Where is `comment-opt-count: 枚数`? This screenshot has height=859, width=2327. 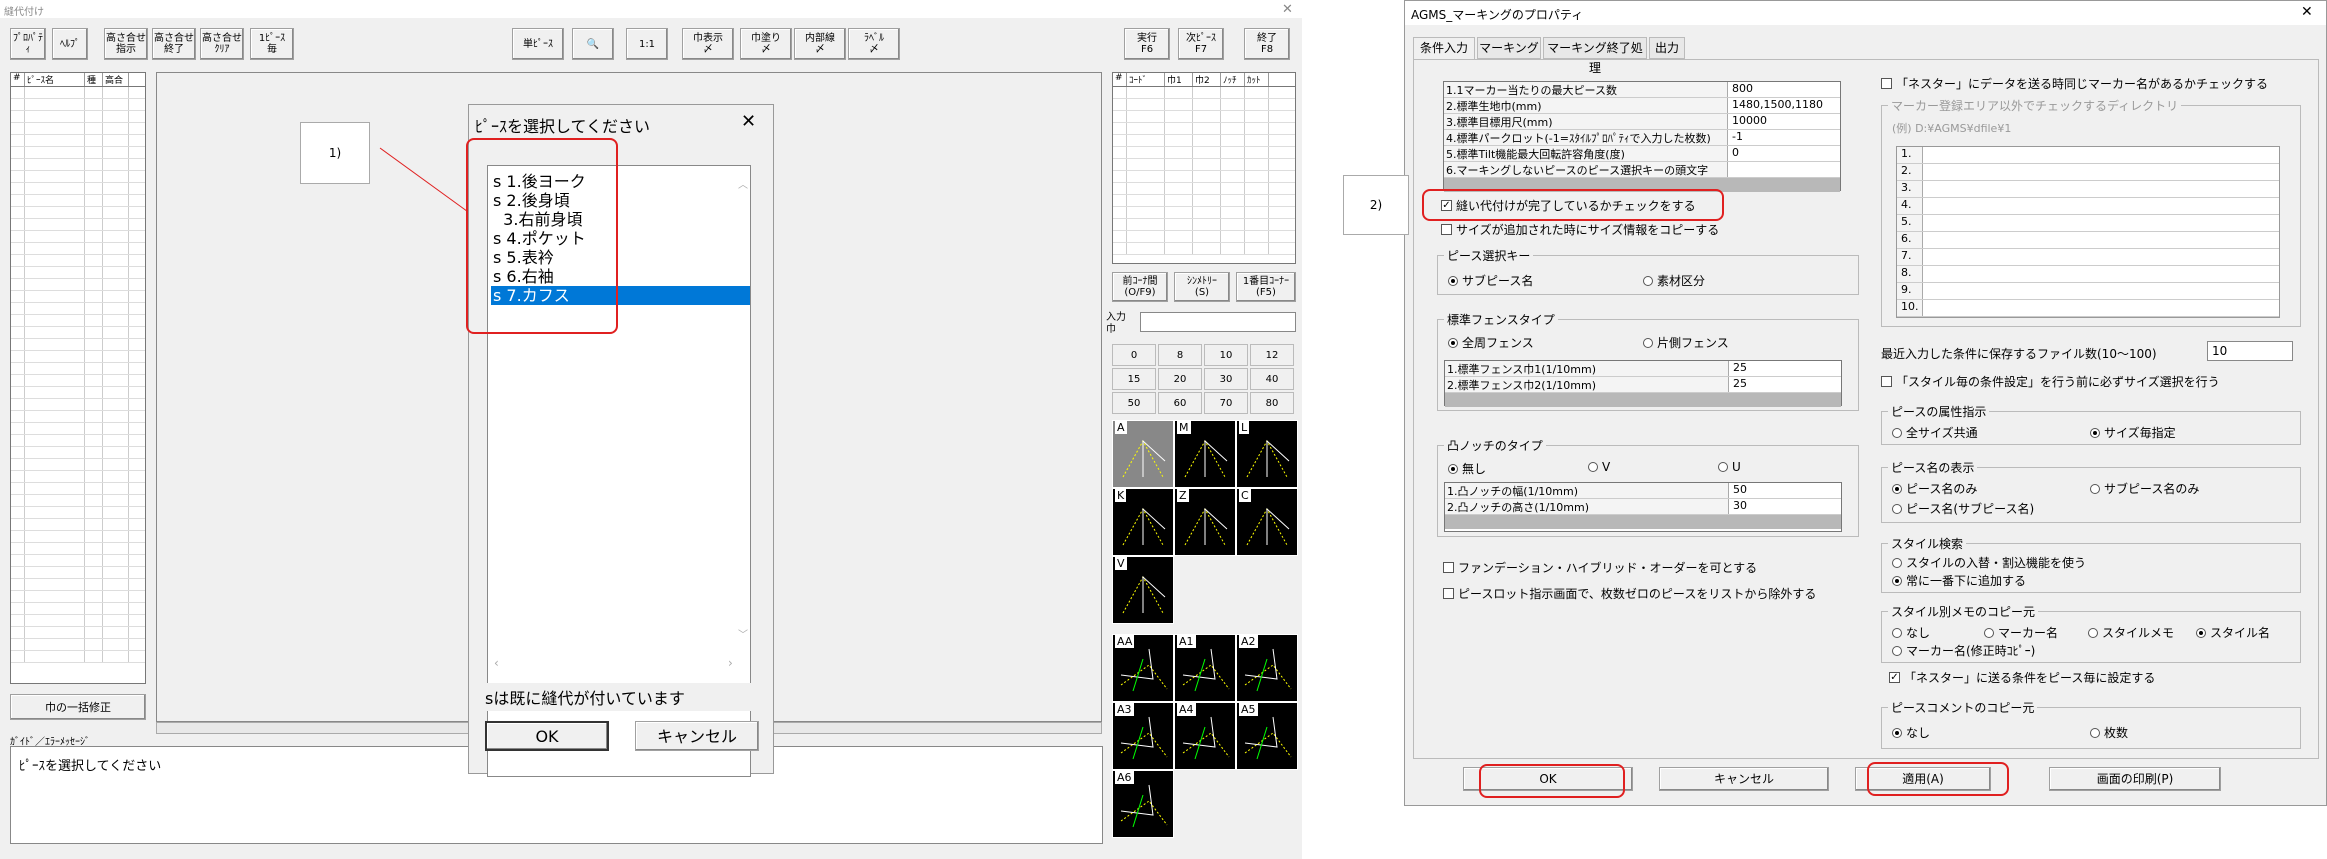 comment-opt-count: 枚数 is located at coordinates (2109, 732).